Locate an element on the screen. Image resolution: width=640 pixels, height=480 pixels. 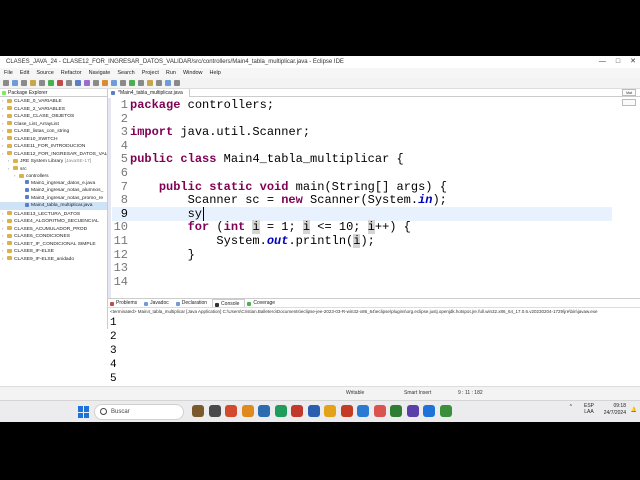
menu-window: Window is located at coordinates (193, 73).